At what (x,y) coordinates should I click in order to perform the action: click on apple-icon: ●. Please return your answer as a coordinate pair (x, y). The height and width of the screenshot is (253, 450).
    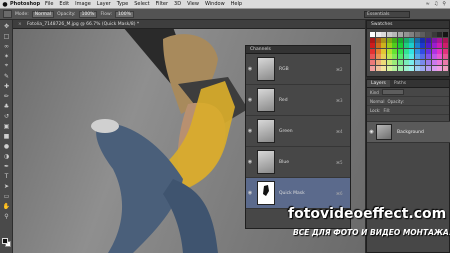
    Looking at the image, I should click on (5, 4).